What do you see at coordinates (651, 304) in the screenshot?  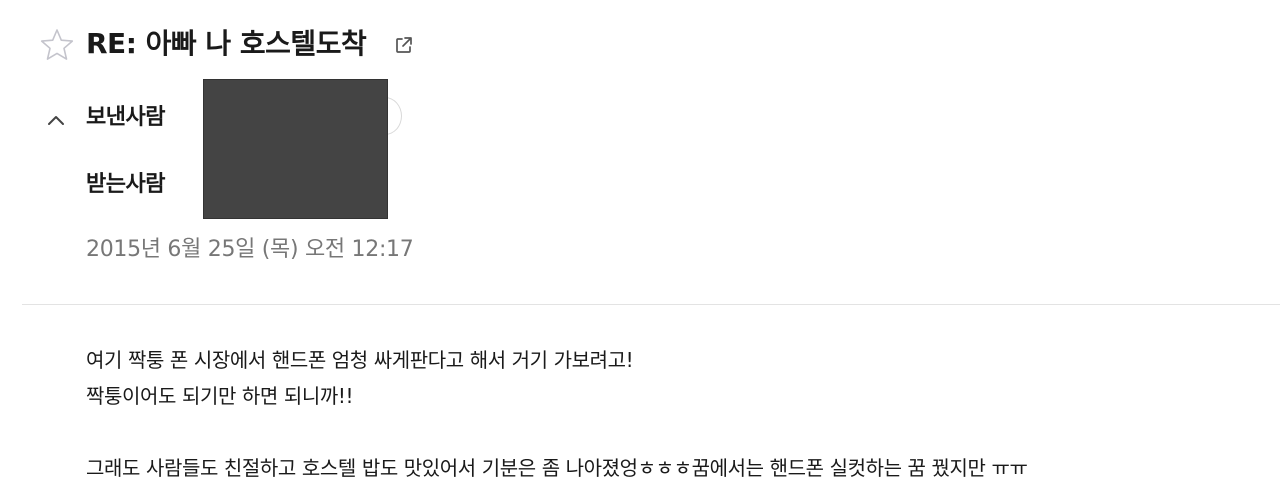 I see `header-divider` at bounding box center [651, 304].